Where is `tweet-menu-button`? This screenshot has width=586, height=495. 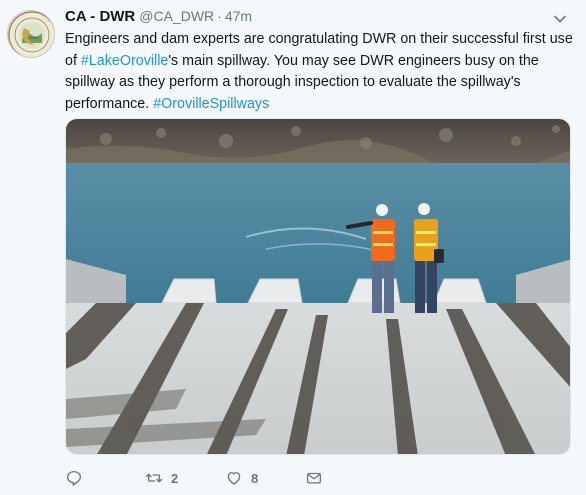 tweet-menu-button is located at coordinates (560, 19).